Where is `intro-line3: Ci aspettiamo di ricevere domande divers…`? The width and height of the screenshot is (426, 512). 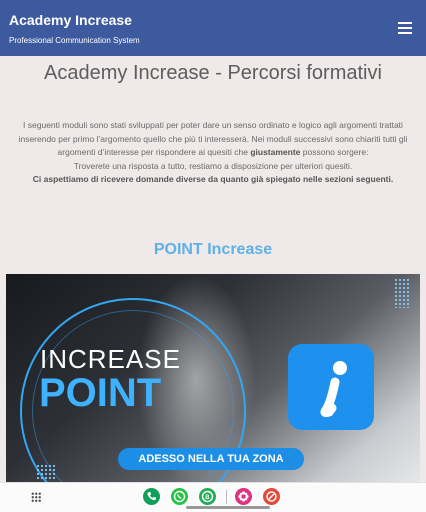 intro-line3: Ci aspettiamo di ricevere domande divers… is located at coordinates (213, 180).